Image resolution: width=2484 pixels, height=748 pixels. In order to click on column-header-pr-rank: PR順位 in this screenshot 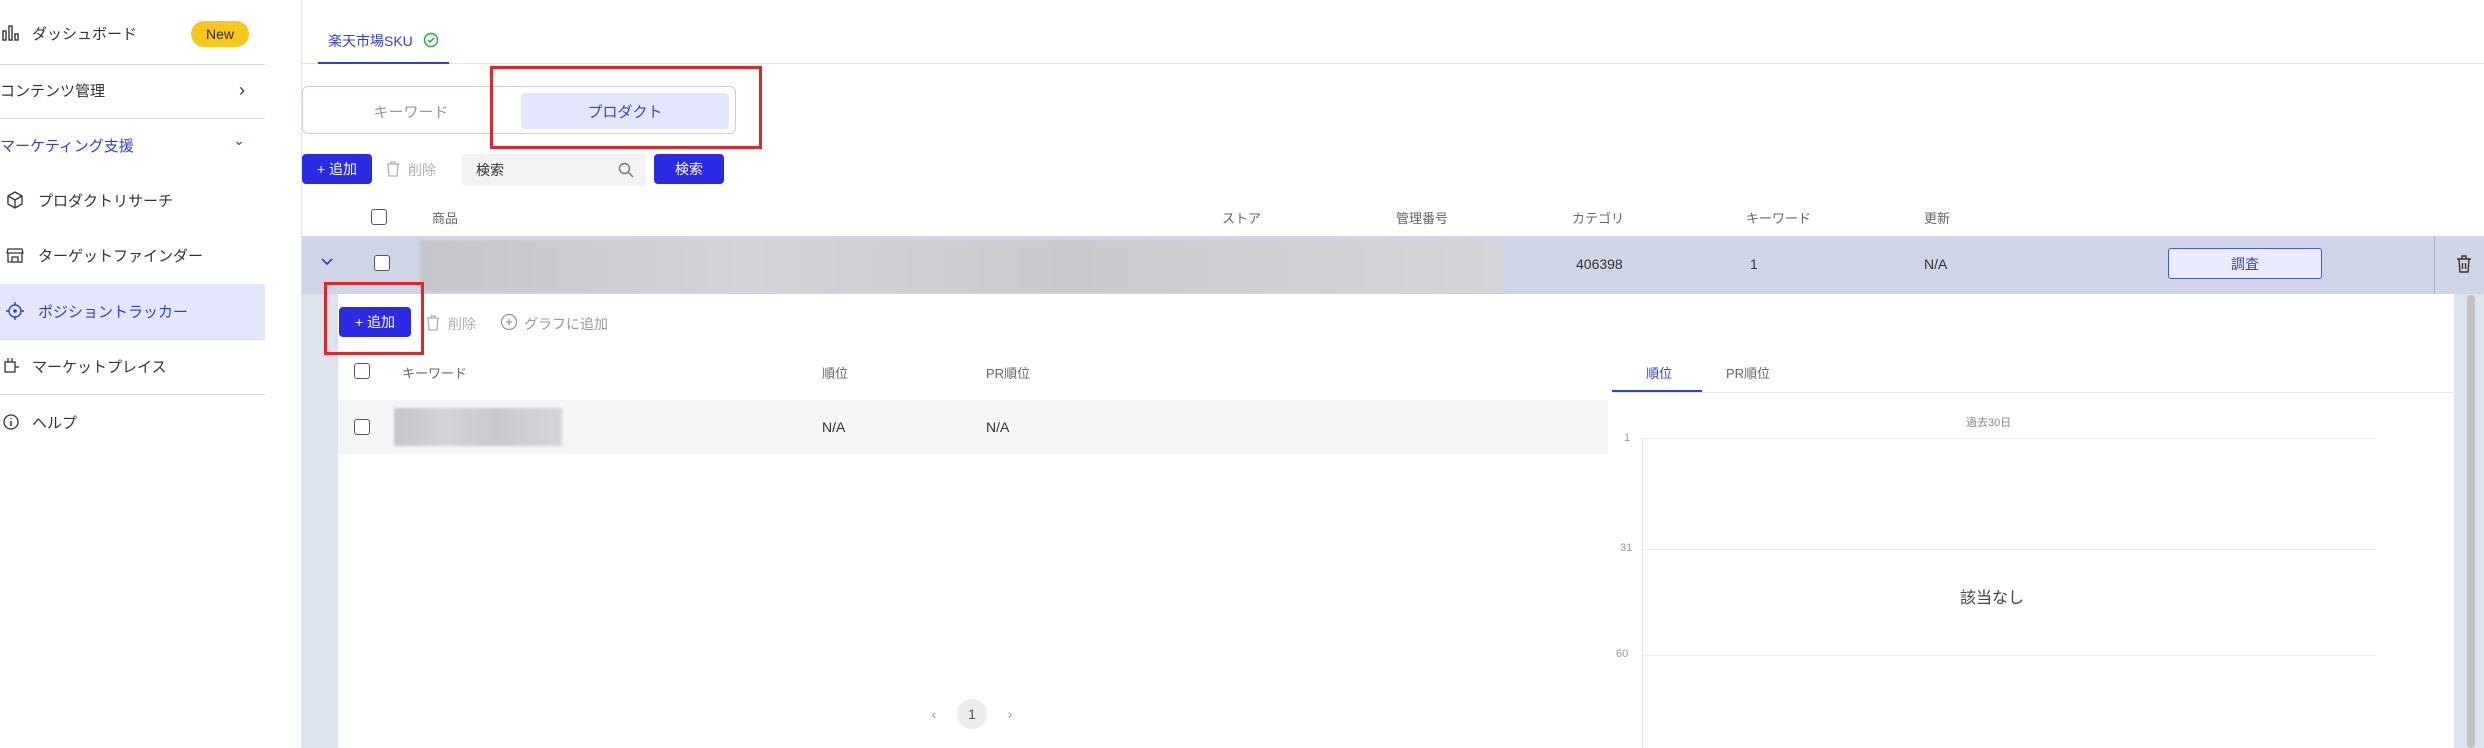, I will do `click(1008, 373)`.